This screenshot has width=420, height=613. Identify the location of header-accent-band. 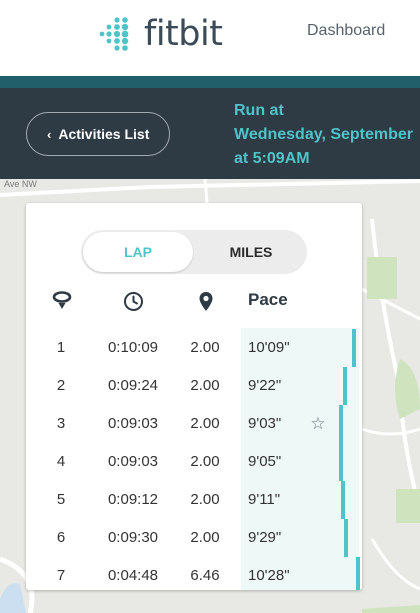
(210, 82).